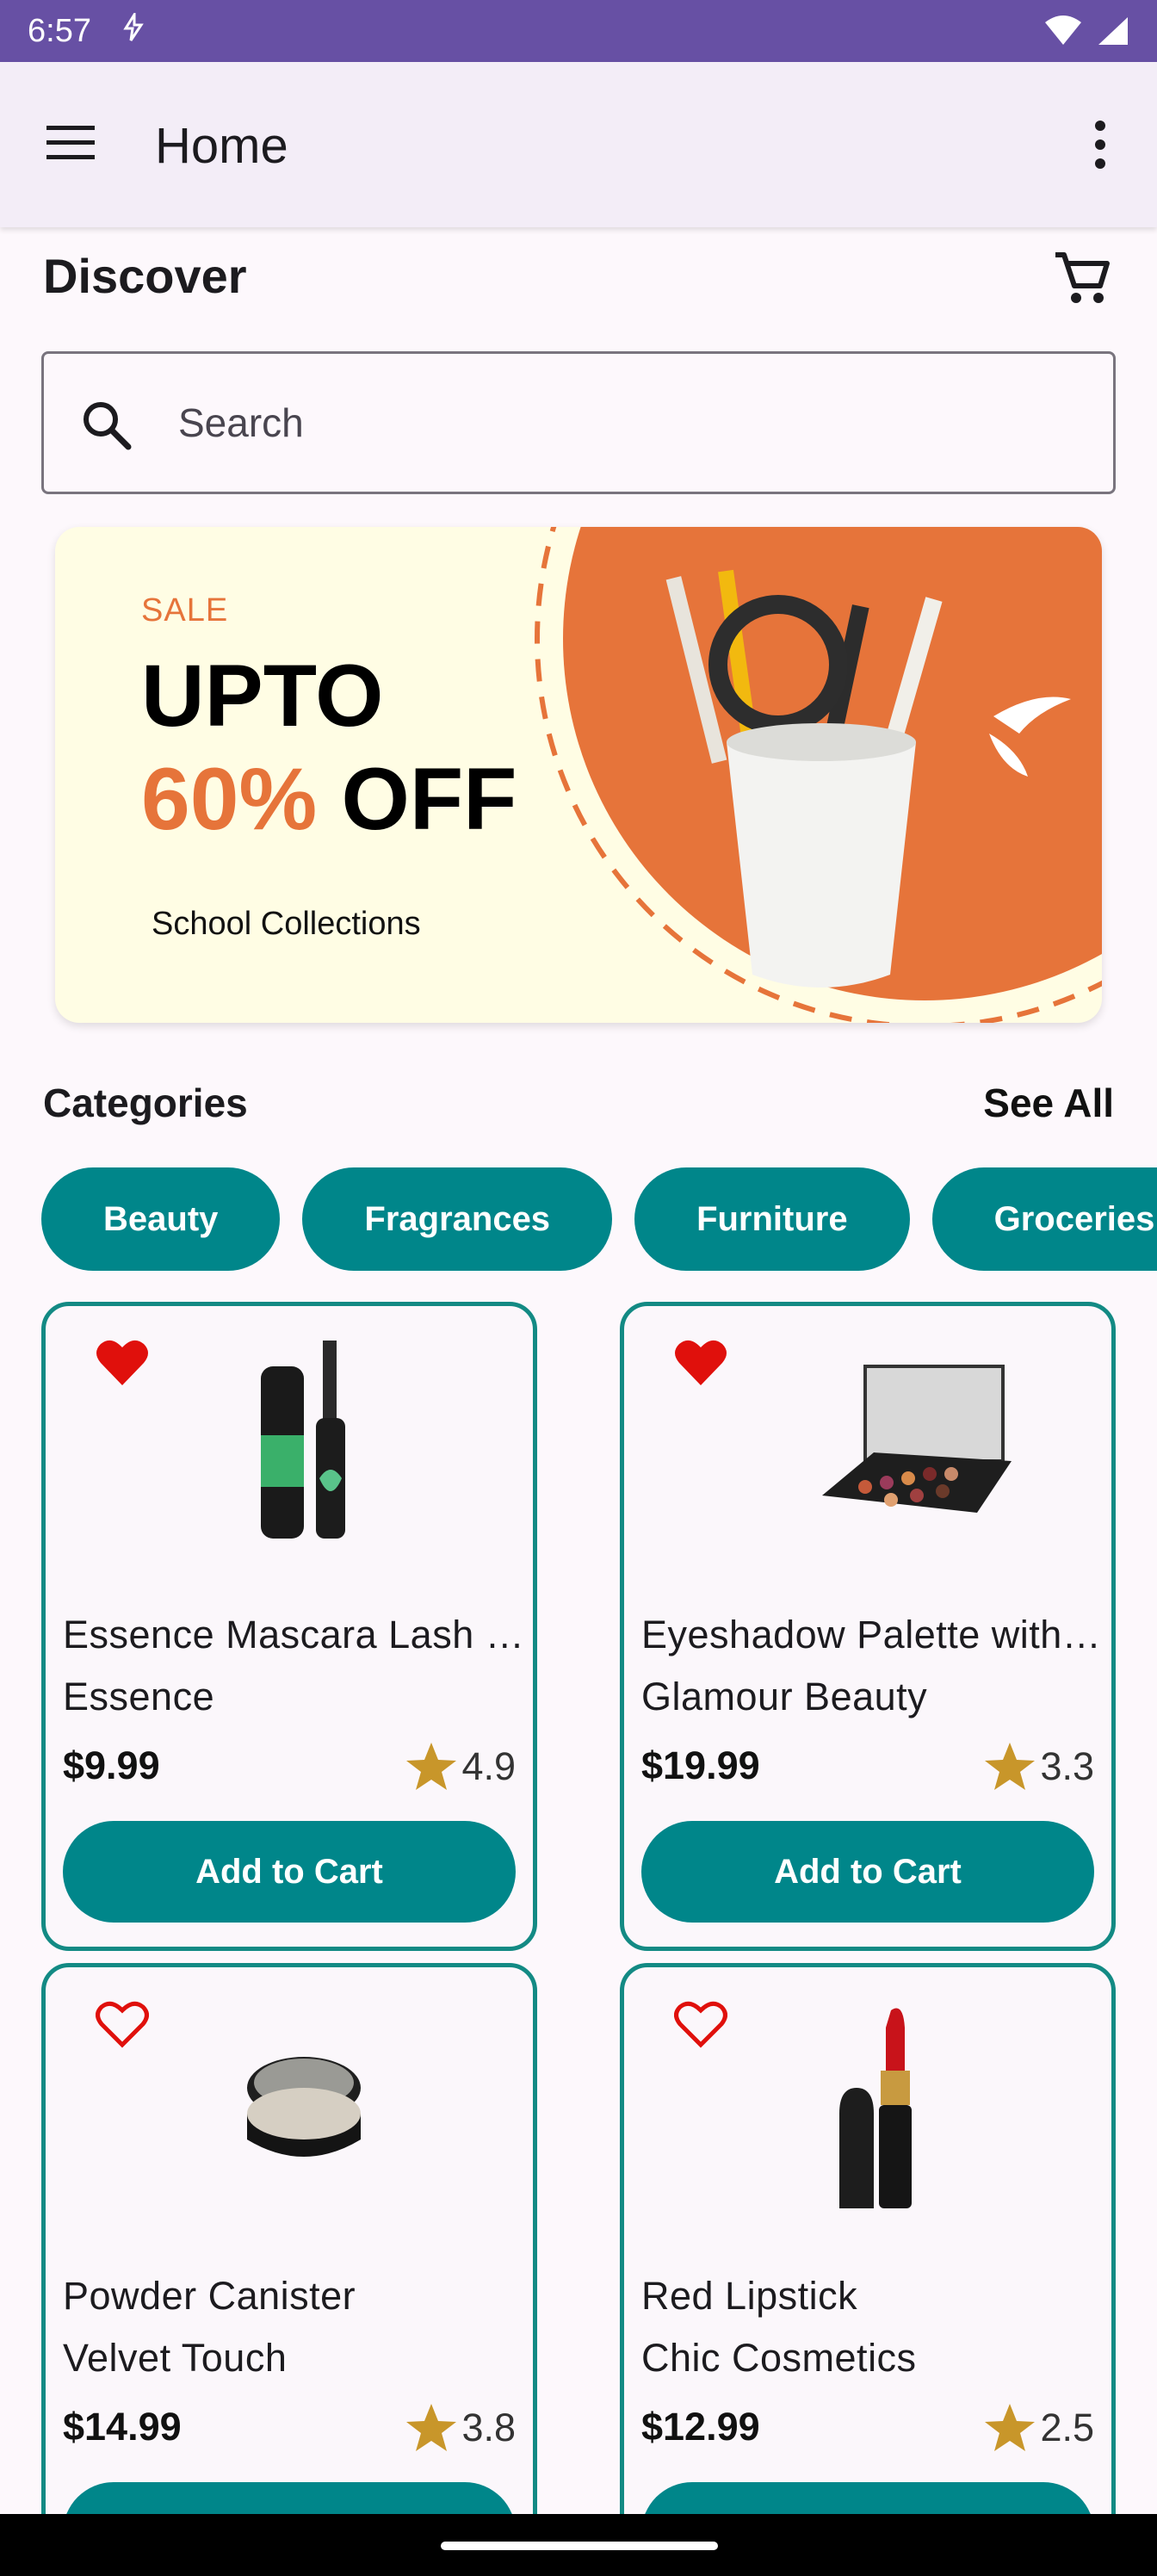 This screenshot has width=1157, height=2576. Describe the element at coordinates (609, 422) in the screenshot. I see `search-input` at that location.